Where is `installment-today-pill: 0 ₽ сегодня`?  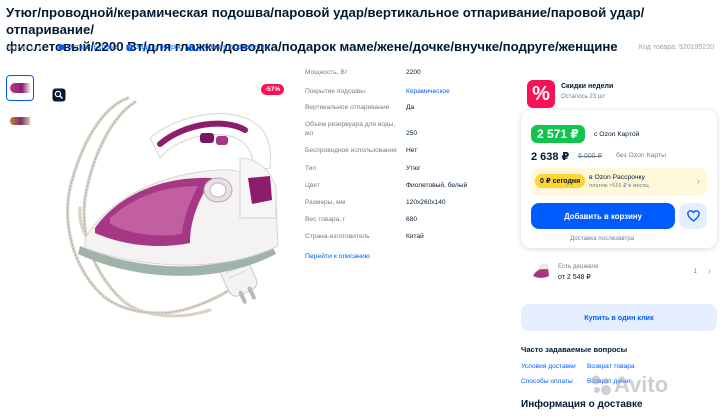 installment-today-pill: 0 ₽ сегодня is located at coordinates (560, 181).